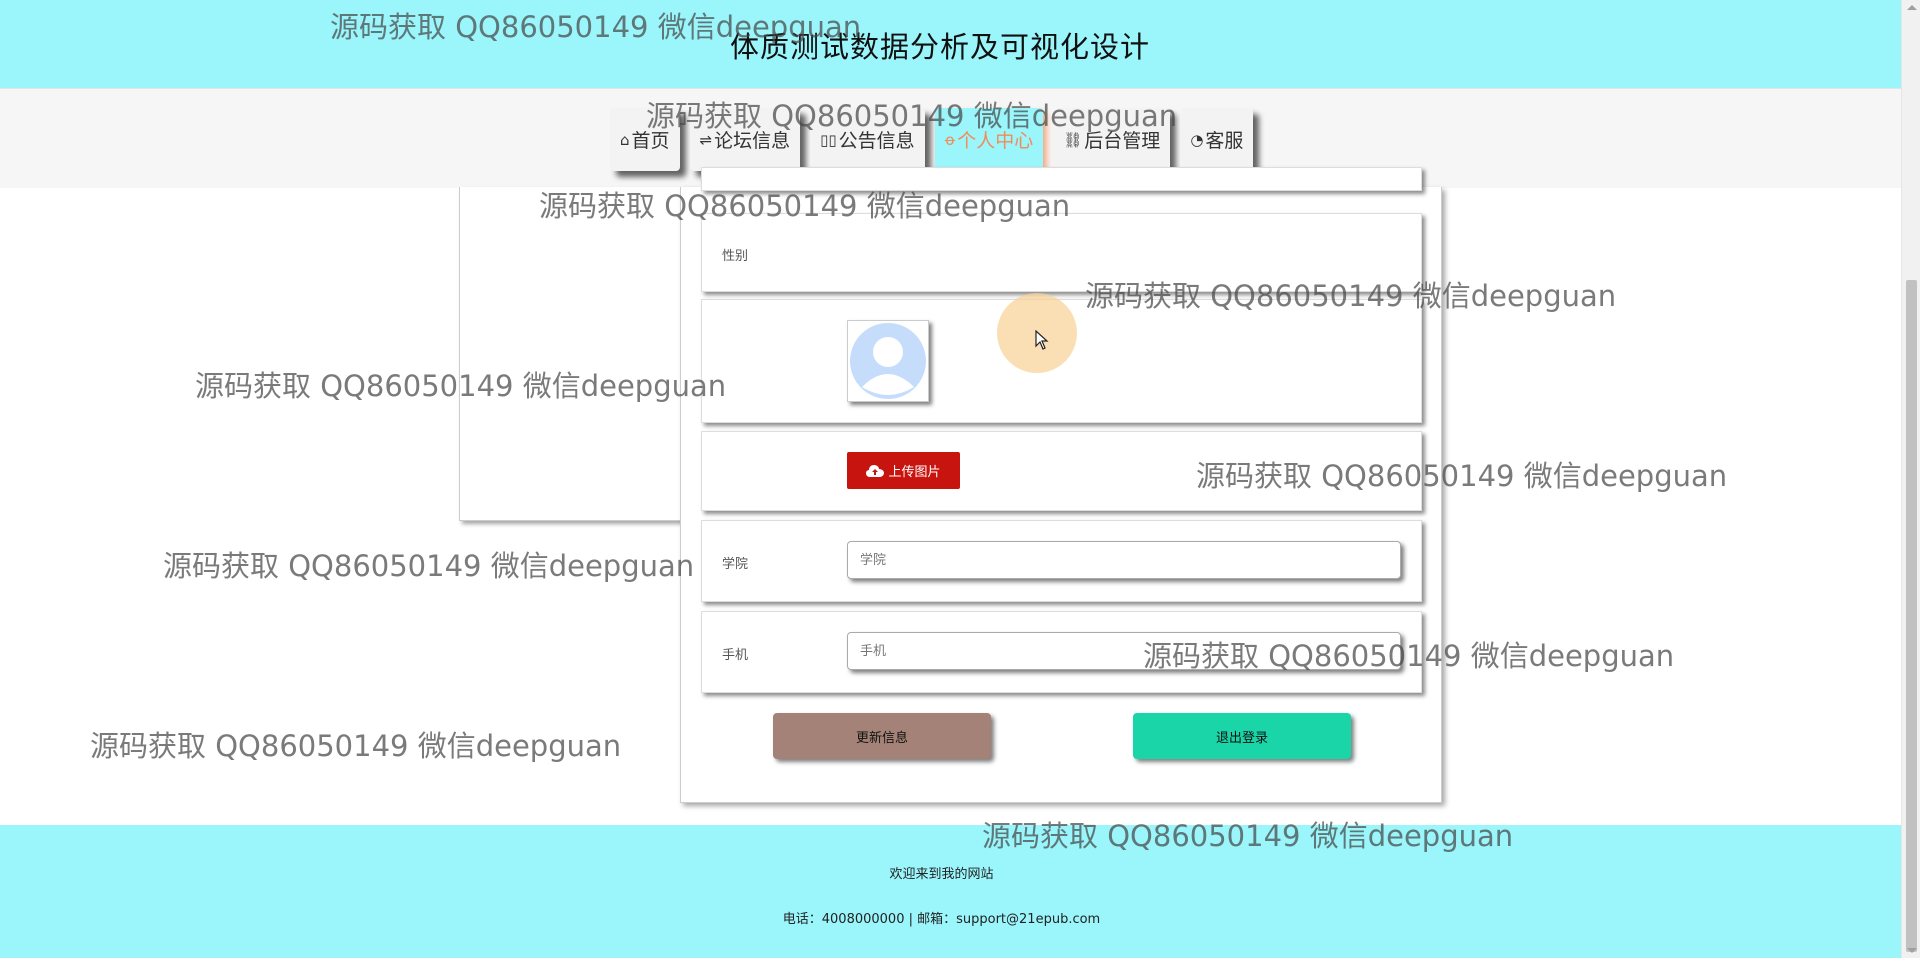 The image size is (1920, 958). I want to click on site-title: 体质测试数据分析及可视化设计, so click(939, 47).